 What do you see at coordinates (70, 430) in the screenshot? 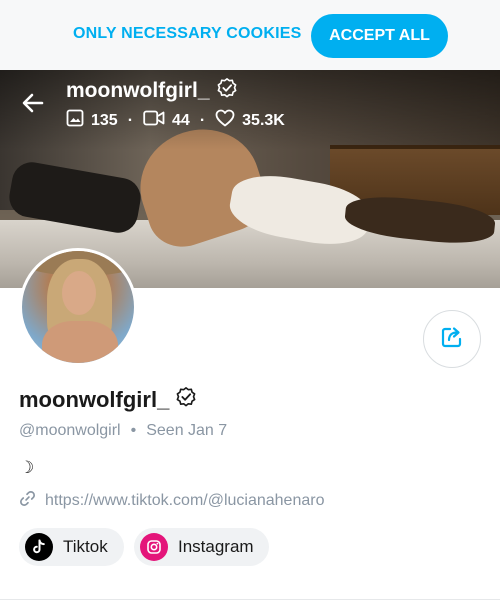
I see `profile-handle: @moonwolgirl` at bounding box center [70, 430].